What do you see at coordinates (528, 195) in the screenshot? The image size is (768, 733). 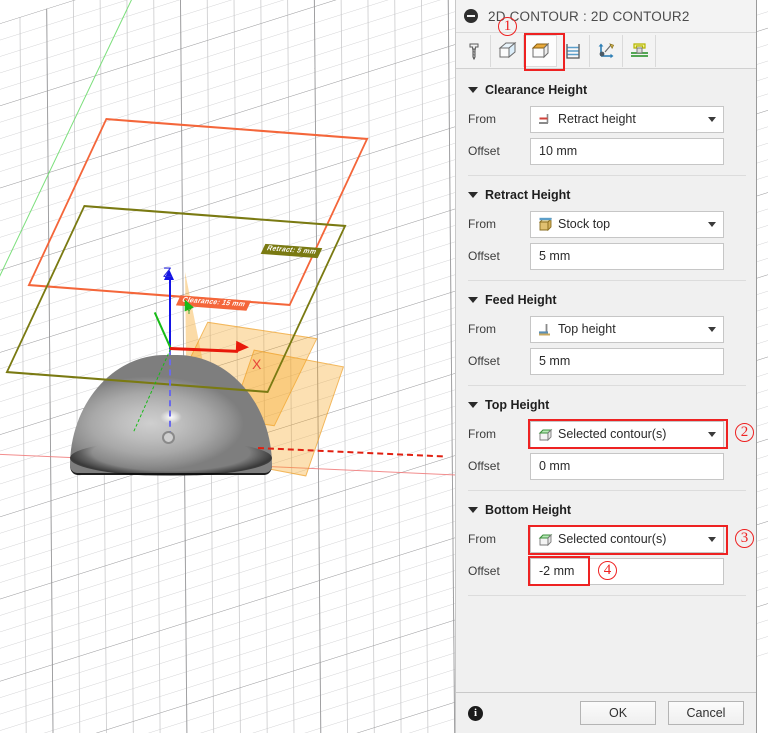 I see `section-title: Retract Height` at bounding box center [528, 195].